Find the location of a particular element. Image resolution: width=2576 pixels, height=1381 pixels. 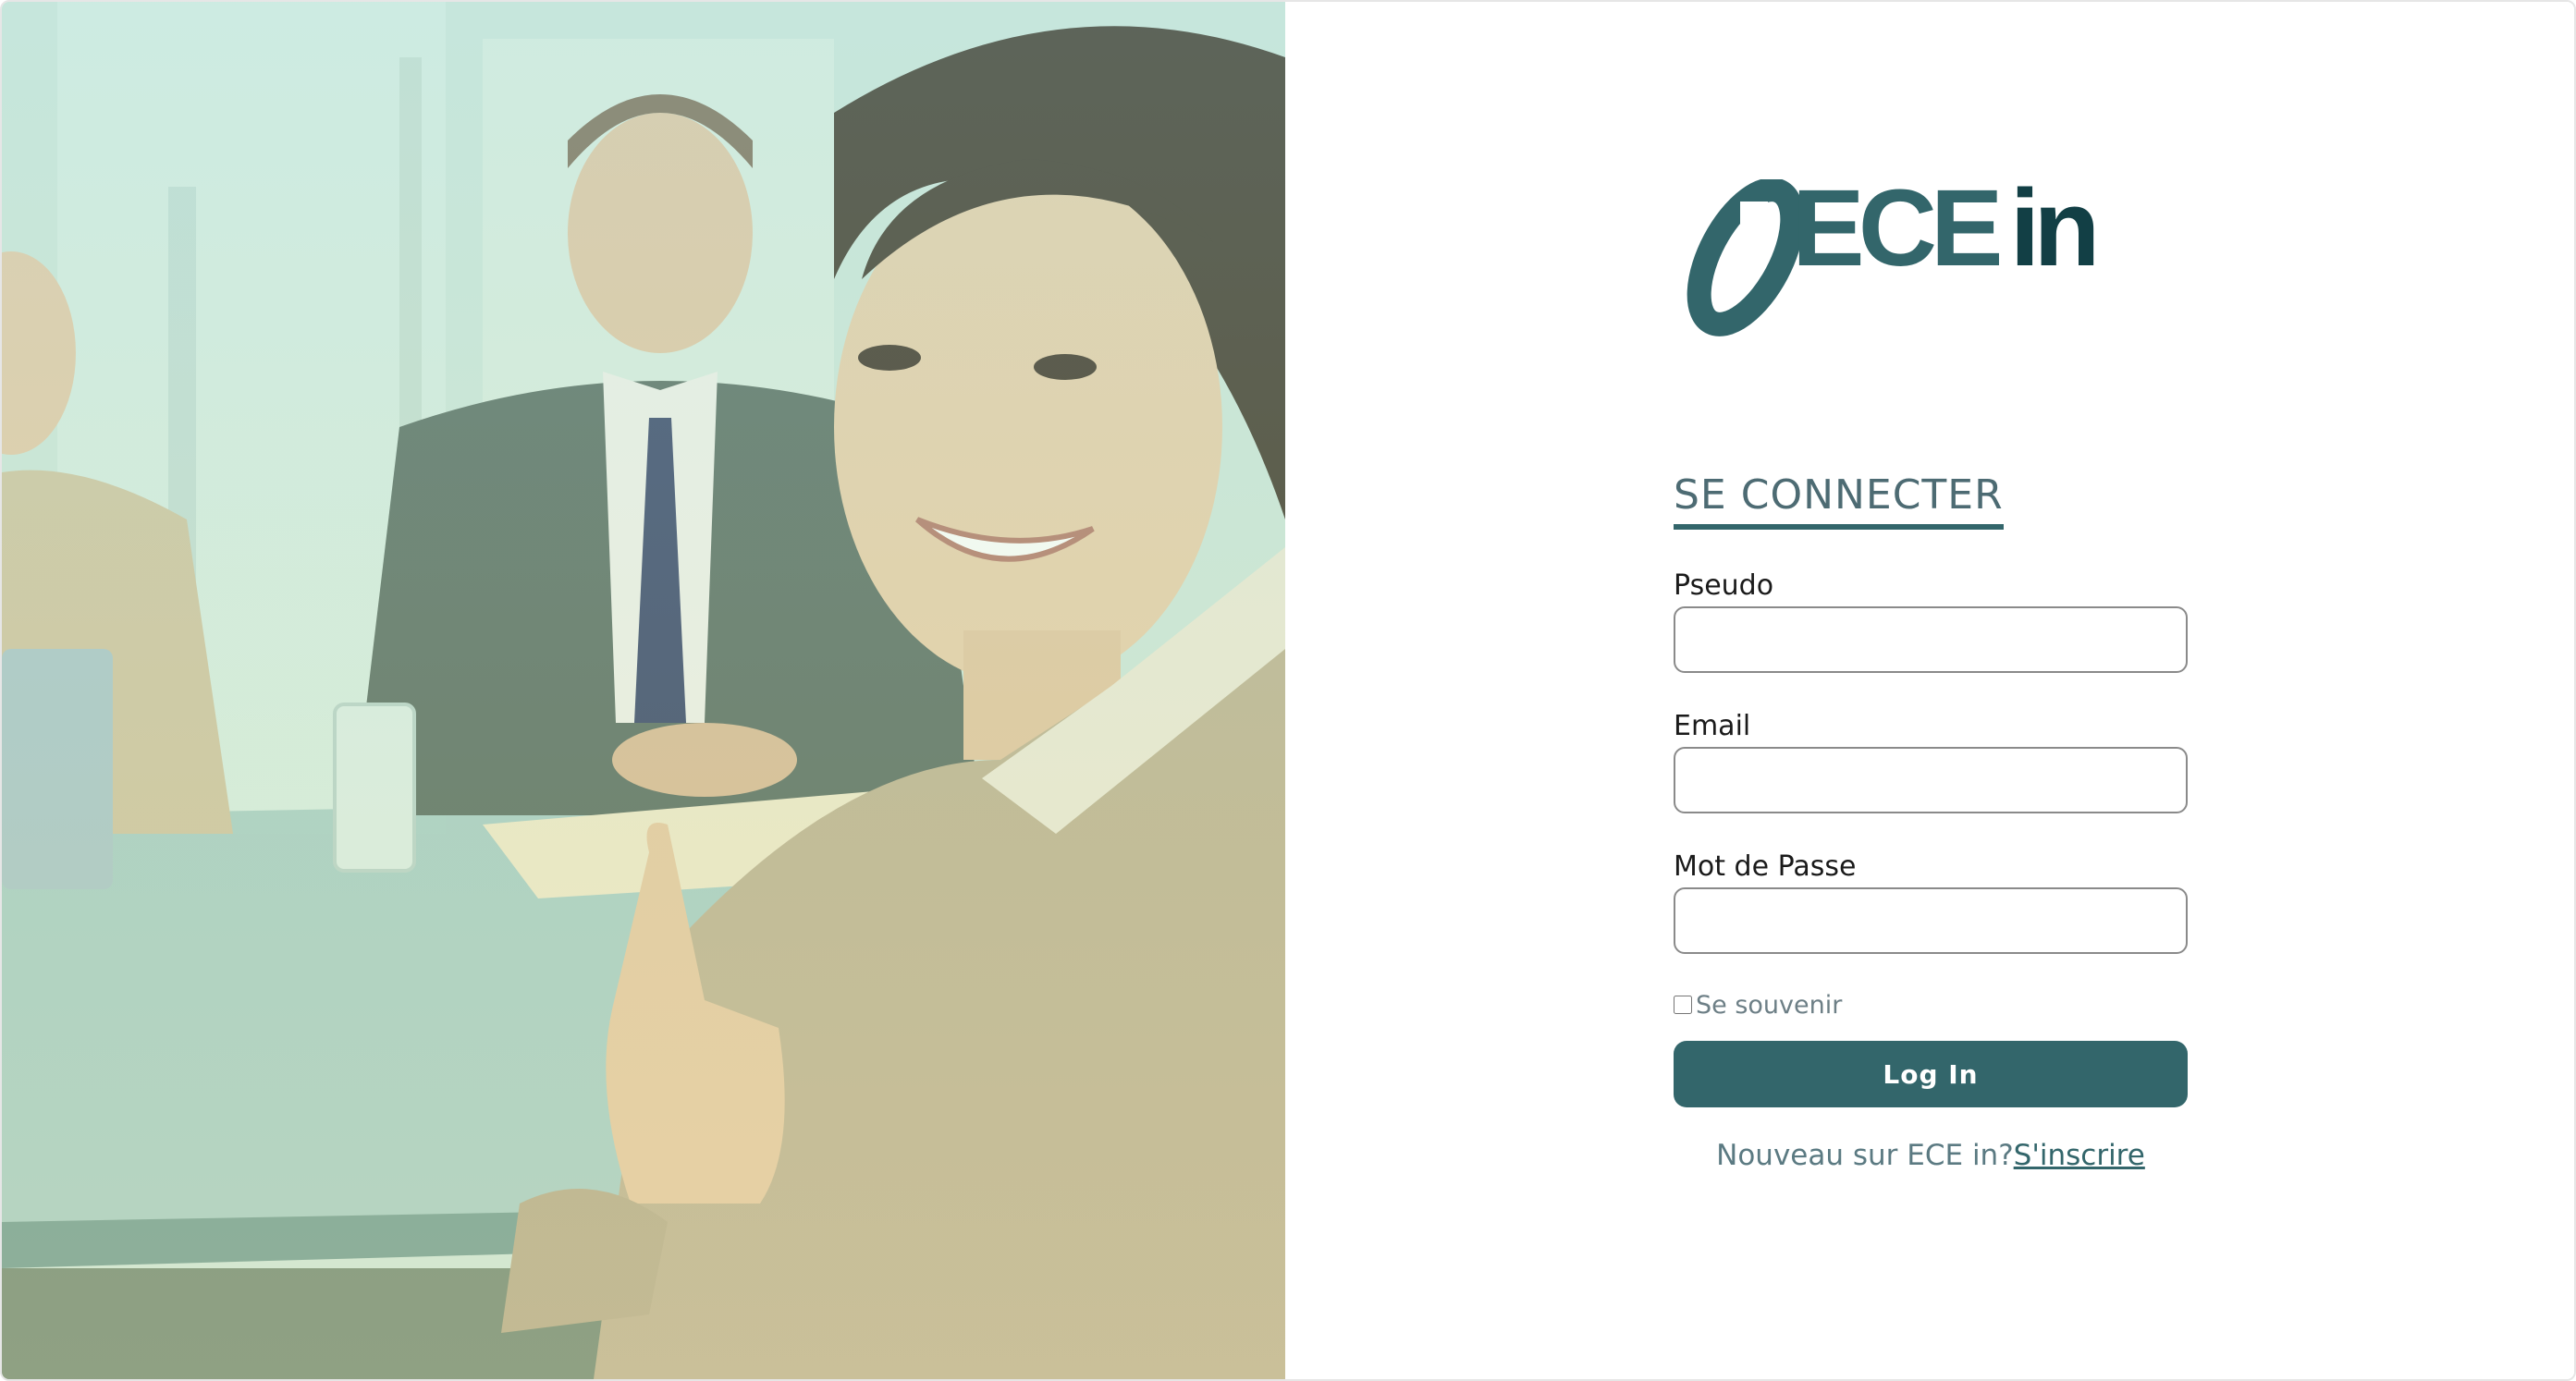

signup-prompt-text: Nouveau sur ECE in? is located at coordinates (1865, 1155).